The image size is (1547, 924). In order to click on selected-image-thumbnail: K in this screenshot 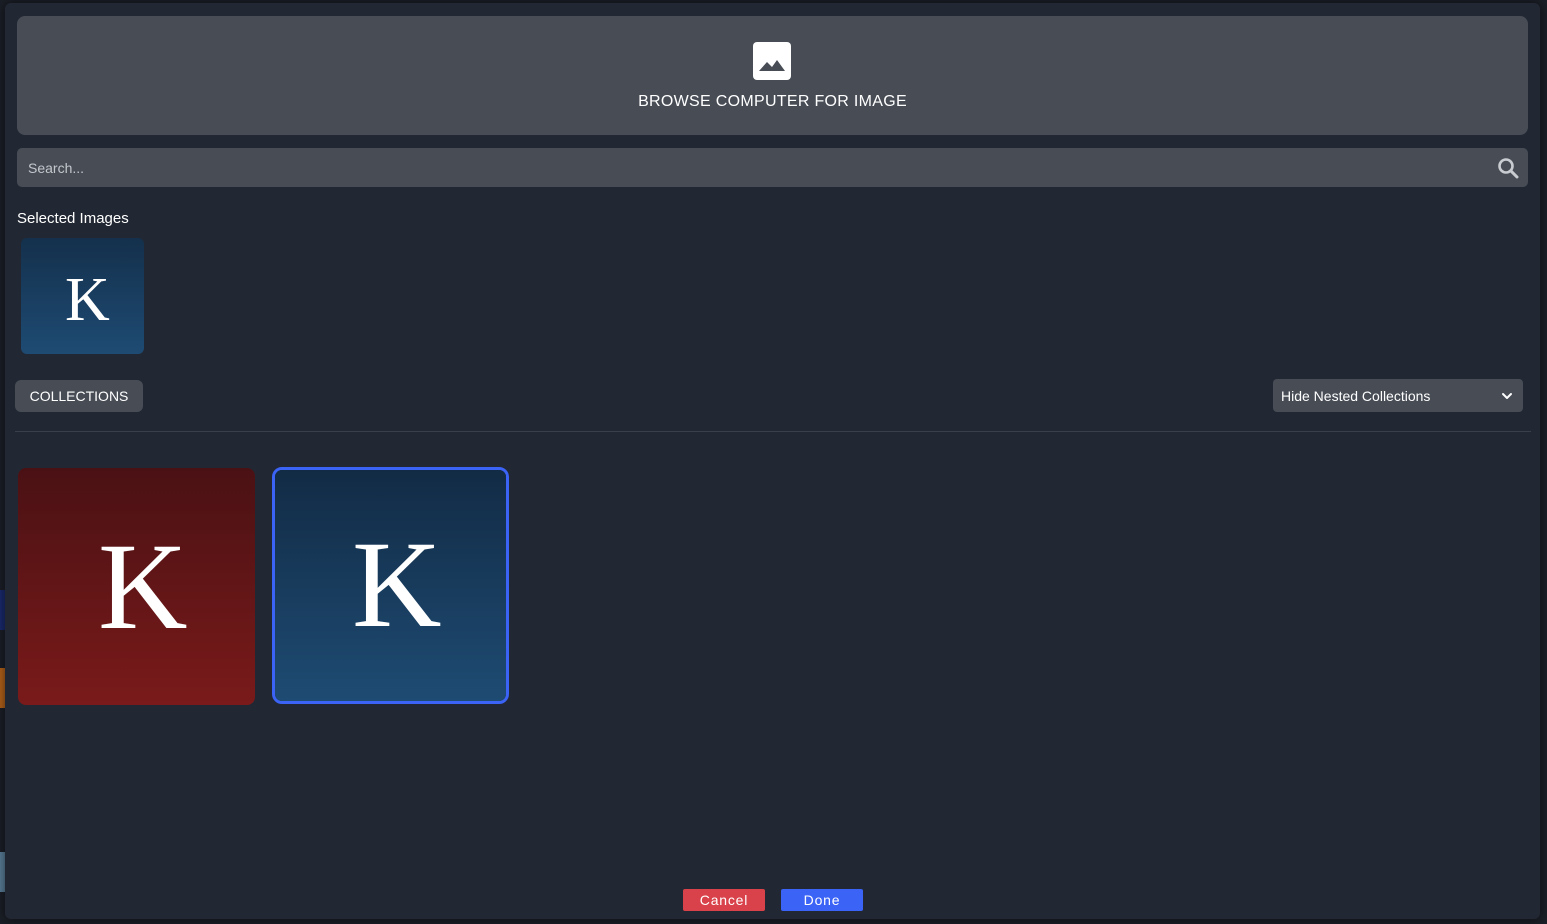, I will do `click(82, 296)`.